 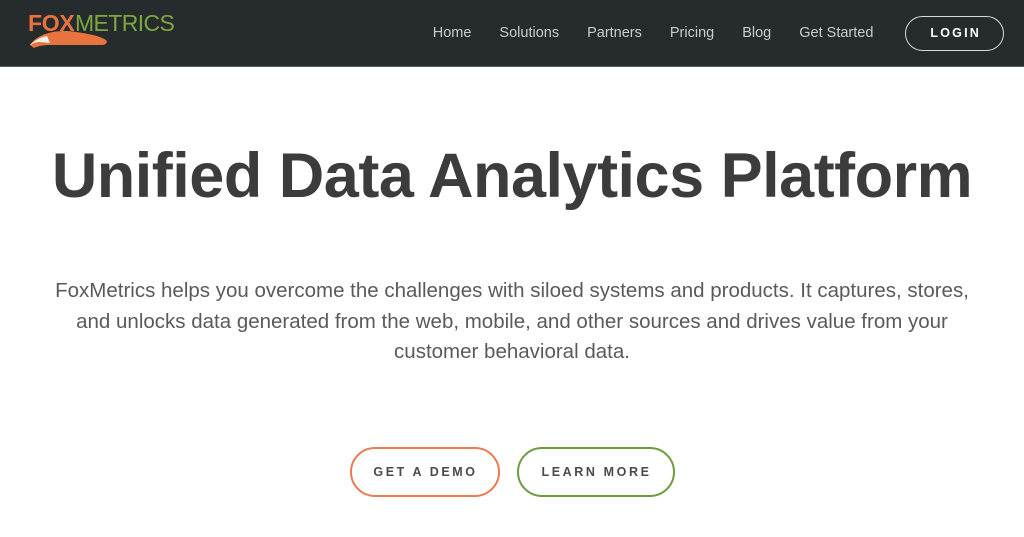 What do you see at coordinates (756, 33) in the screenshot?
I see `nav-item-blog: Blog` at bounding box center [756, 33].